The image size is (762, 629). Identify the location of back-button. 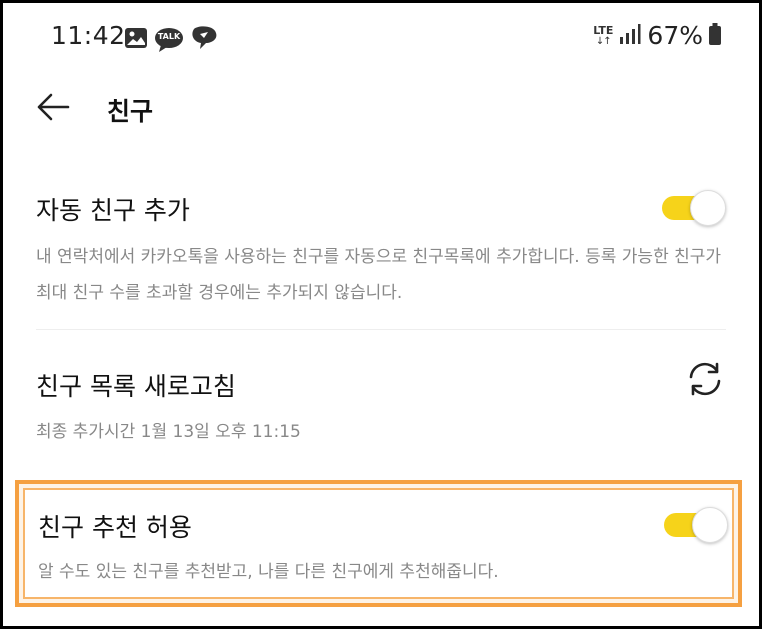
(53, 109).